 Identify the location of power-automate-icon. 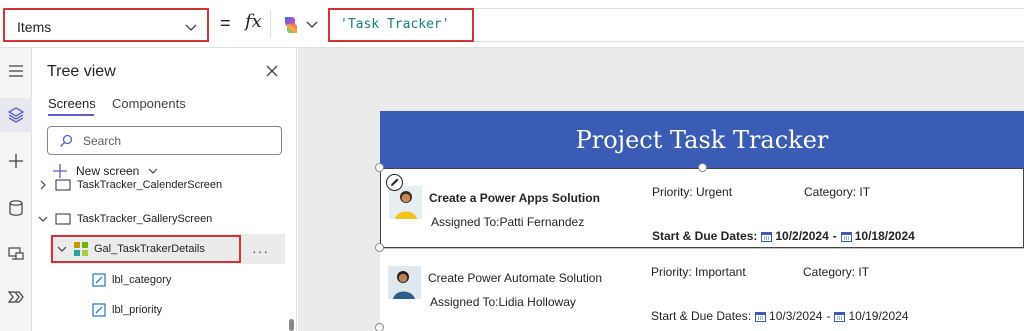
(16, 297).